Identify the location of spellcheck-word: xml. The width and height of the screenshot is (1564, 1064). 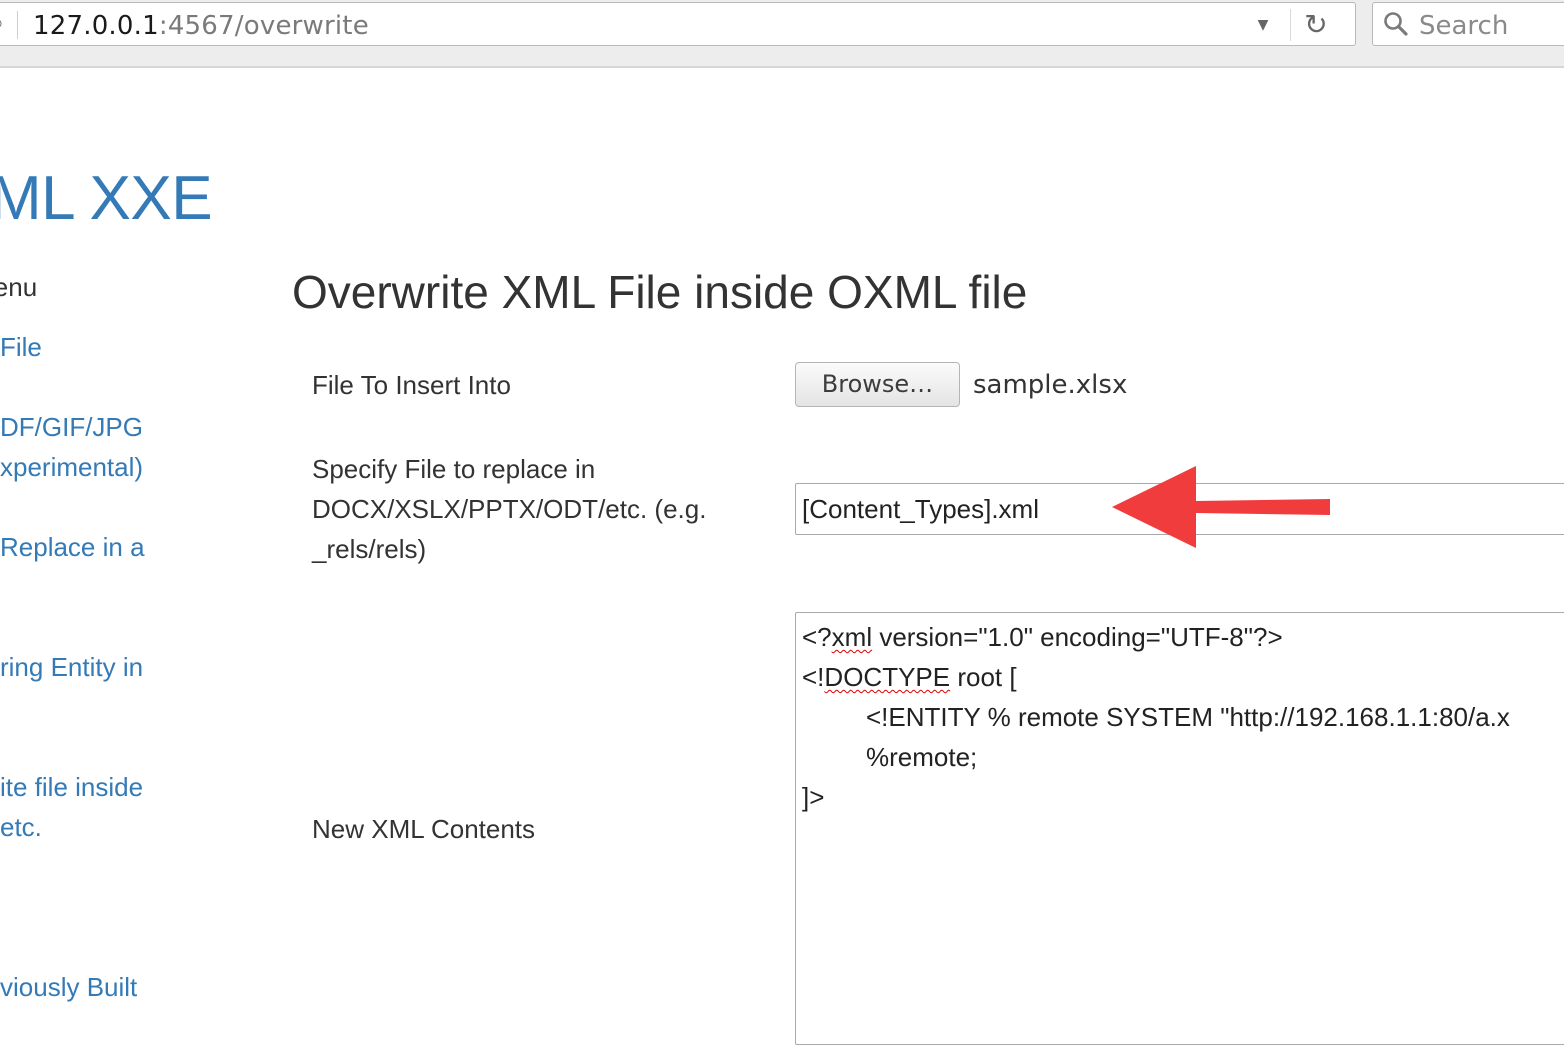
(852, 637).